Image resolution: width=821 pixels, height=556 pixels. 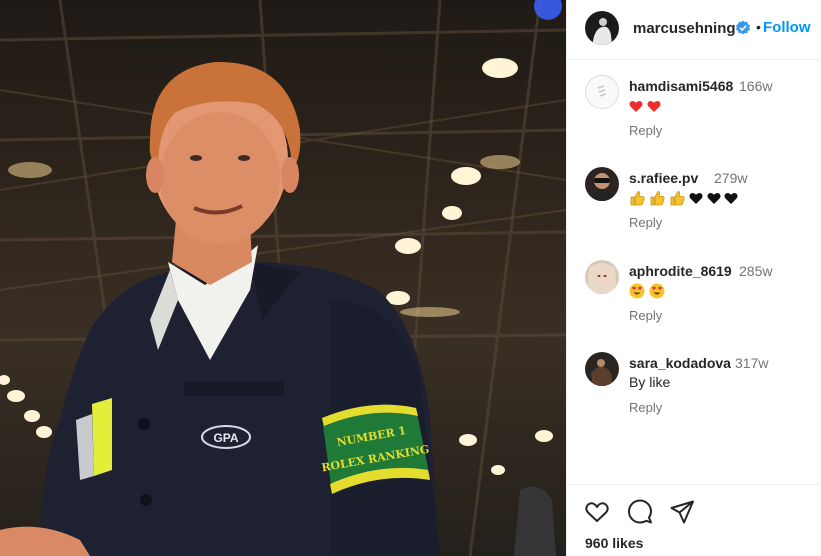 I want to click on comment-item: sara_kodadova 317w By like Reply, so click(x=694, y=394).